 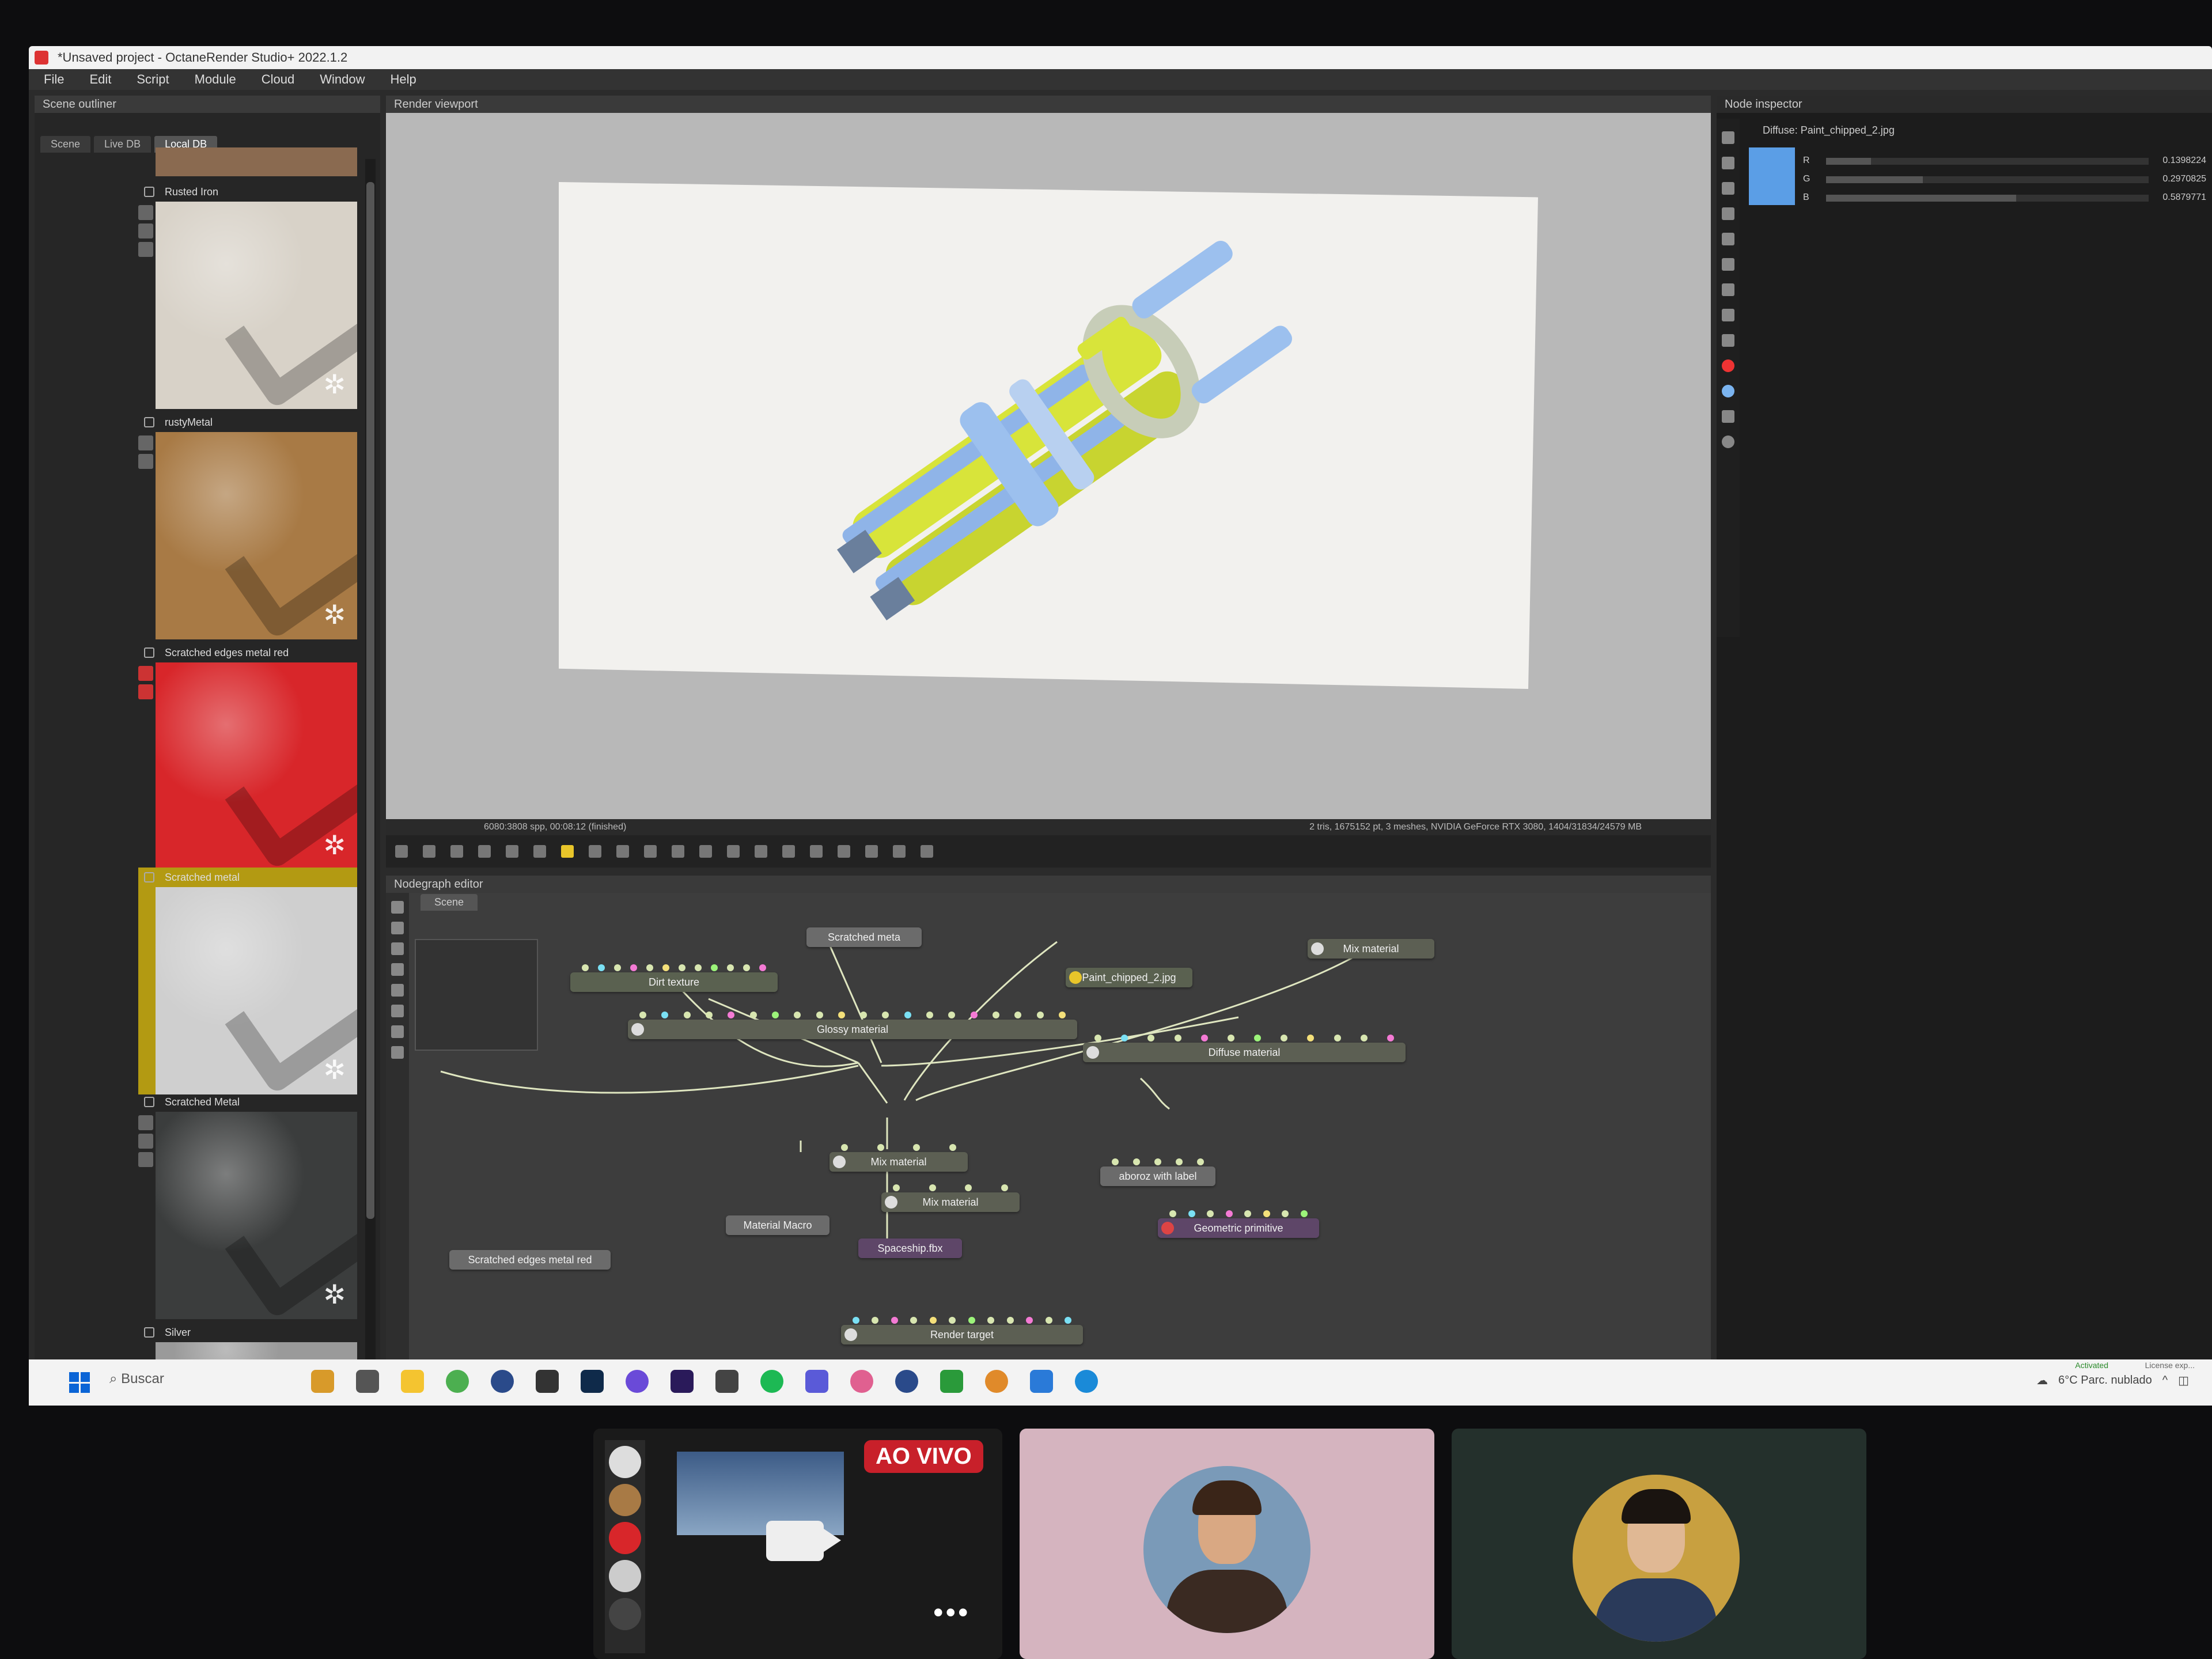 What do you see at coordinates (530, 1260) in the screenshot?
I see `node-scratched-edges: Scratched edges metal red` at bounding box center [530, 1260].